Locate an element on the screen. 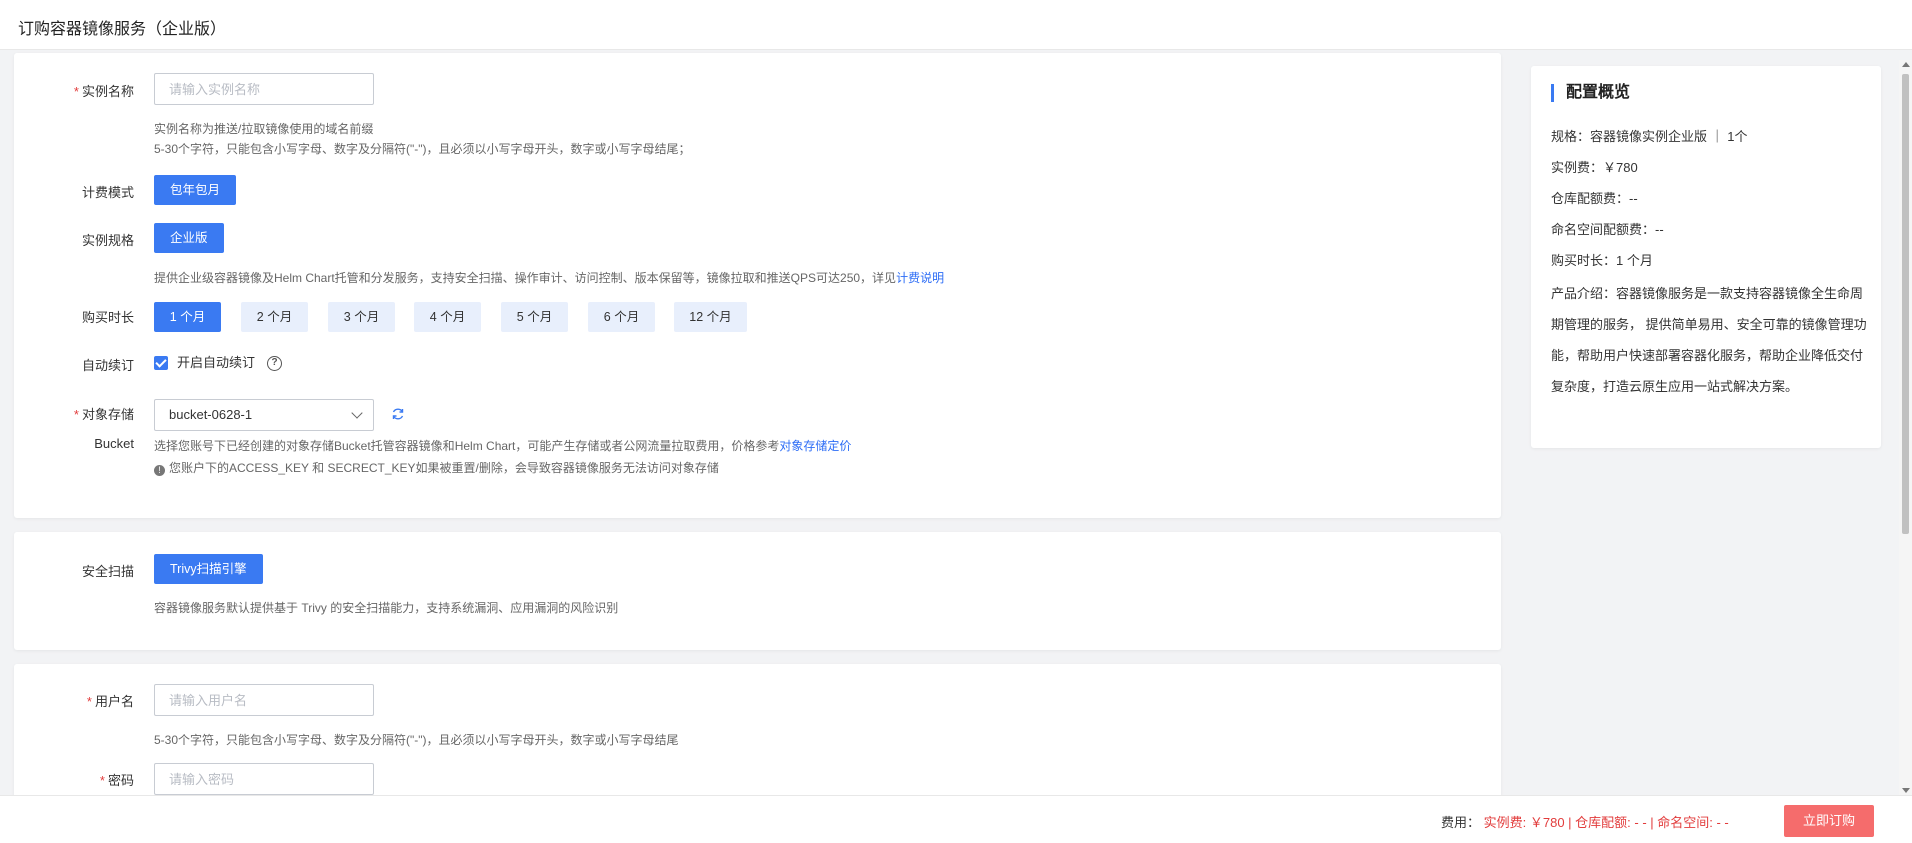 The image size is (1912, 843). oss-pricing-link: 对象存储定价 is located at coordinates (815, 446).